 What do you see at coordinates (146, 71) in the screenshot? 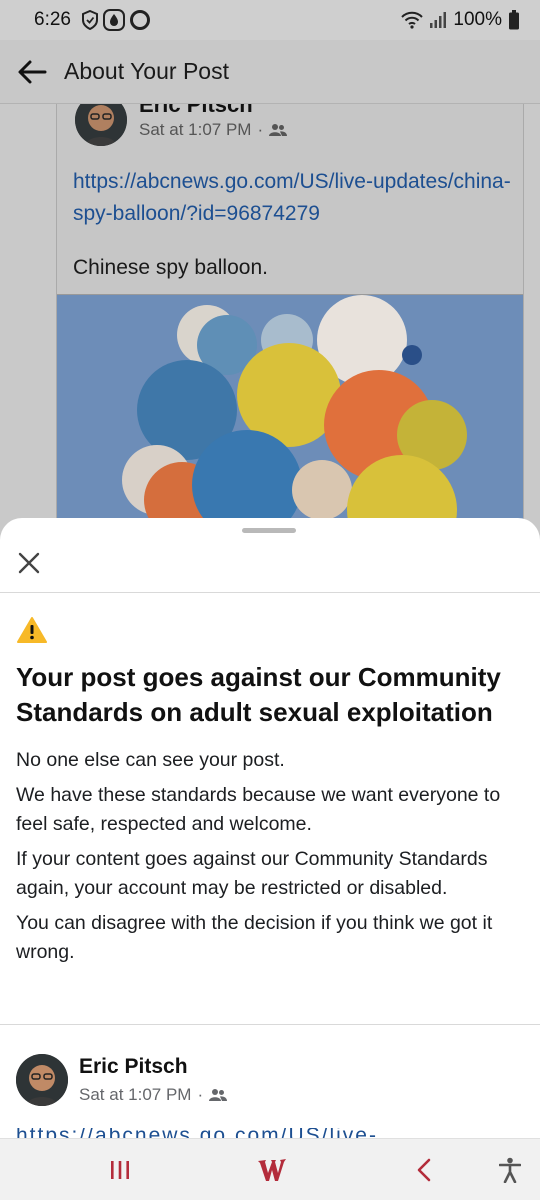
I see `page-title: About Your Post` at bounding box center [146, 71].